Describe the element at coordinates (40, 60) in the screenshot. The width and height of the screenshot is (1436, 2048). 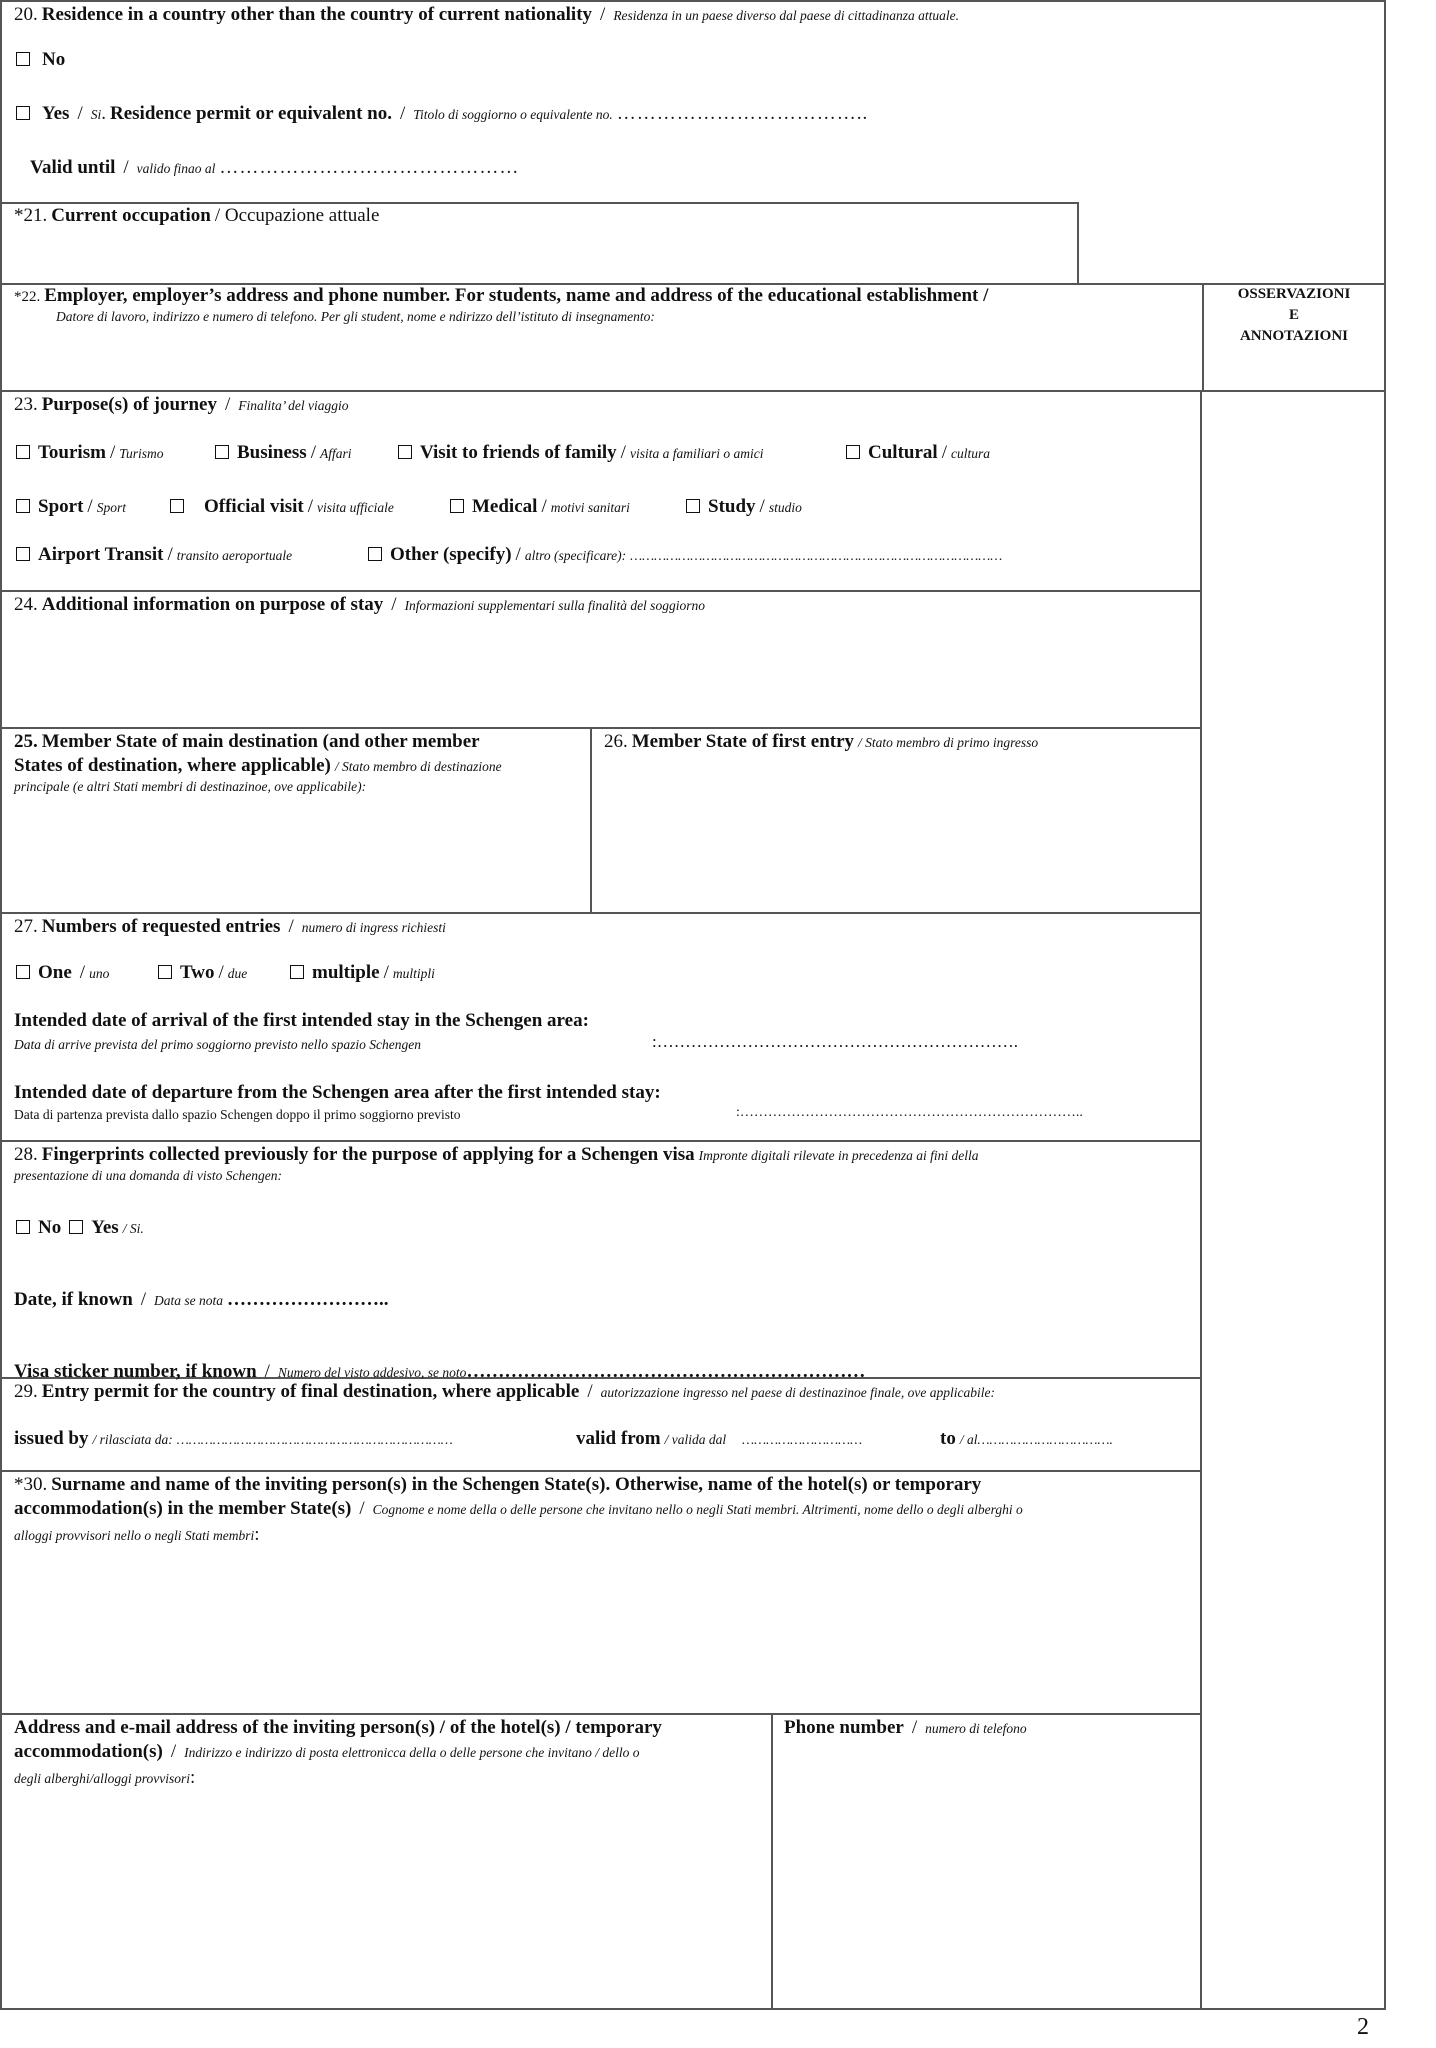
I see `section-20-option-no: No` at that location.